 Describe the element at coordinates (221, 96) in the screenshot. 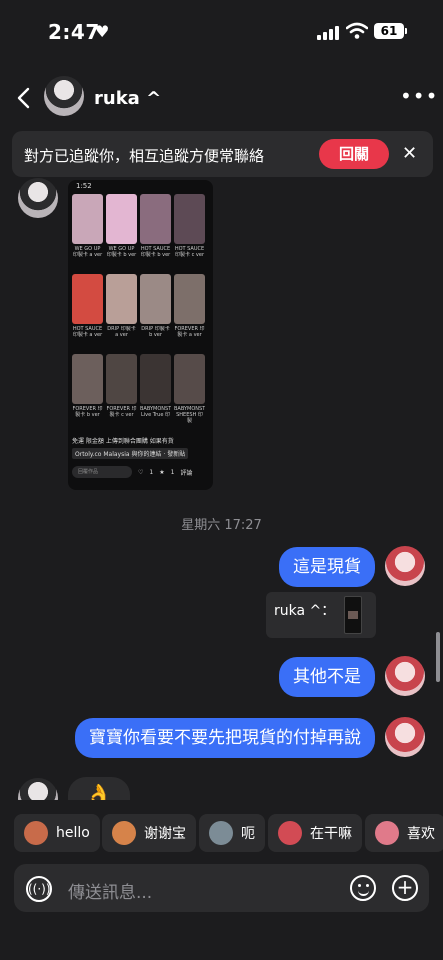

I see `chat-header: ruka ^ •••` at that location.